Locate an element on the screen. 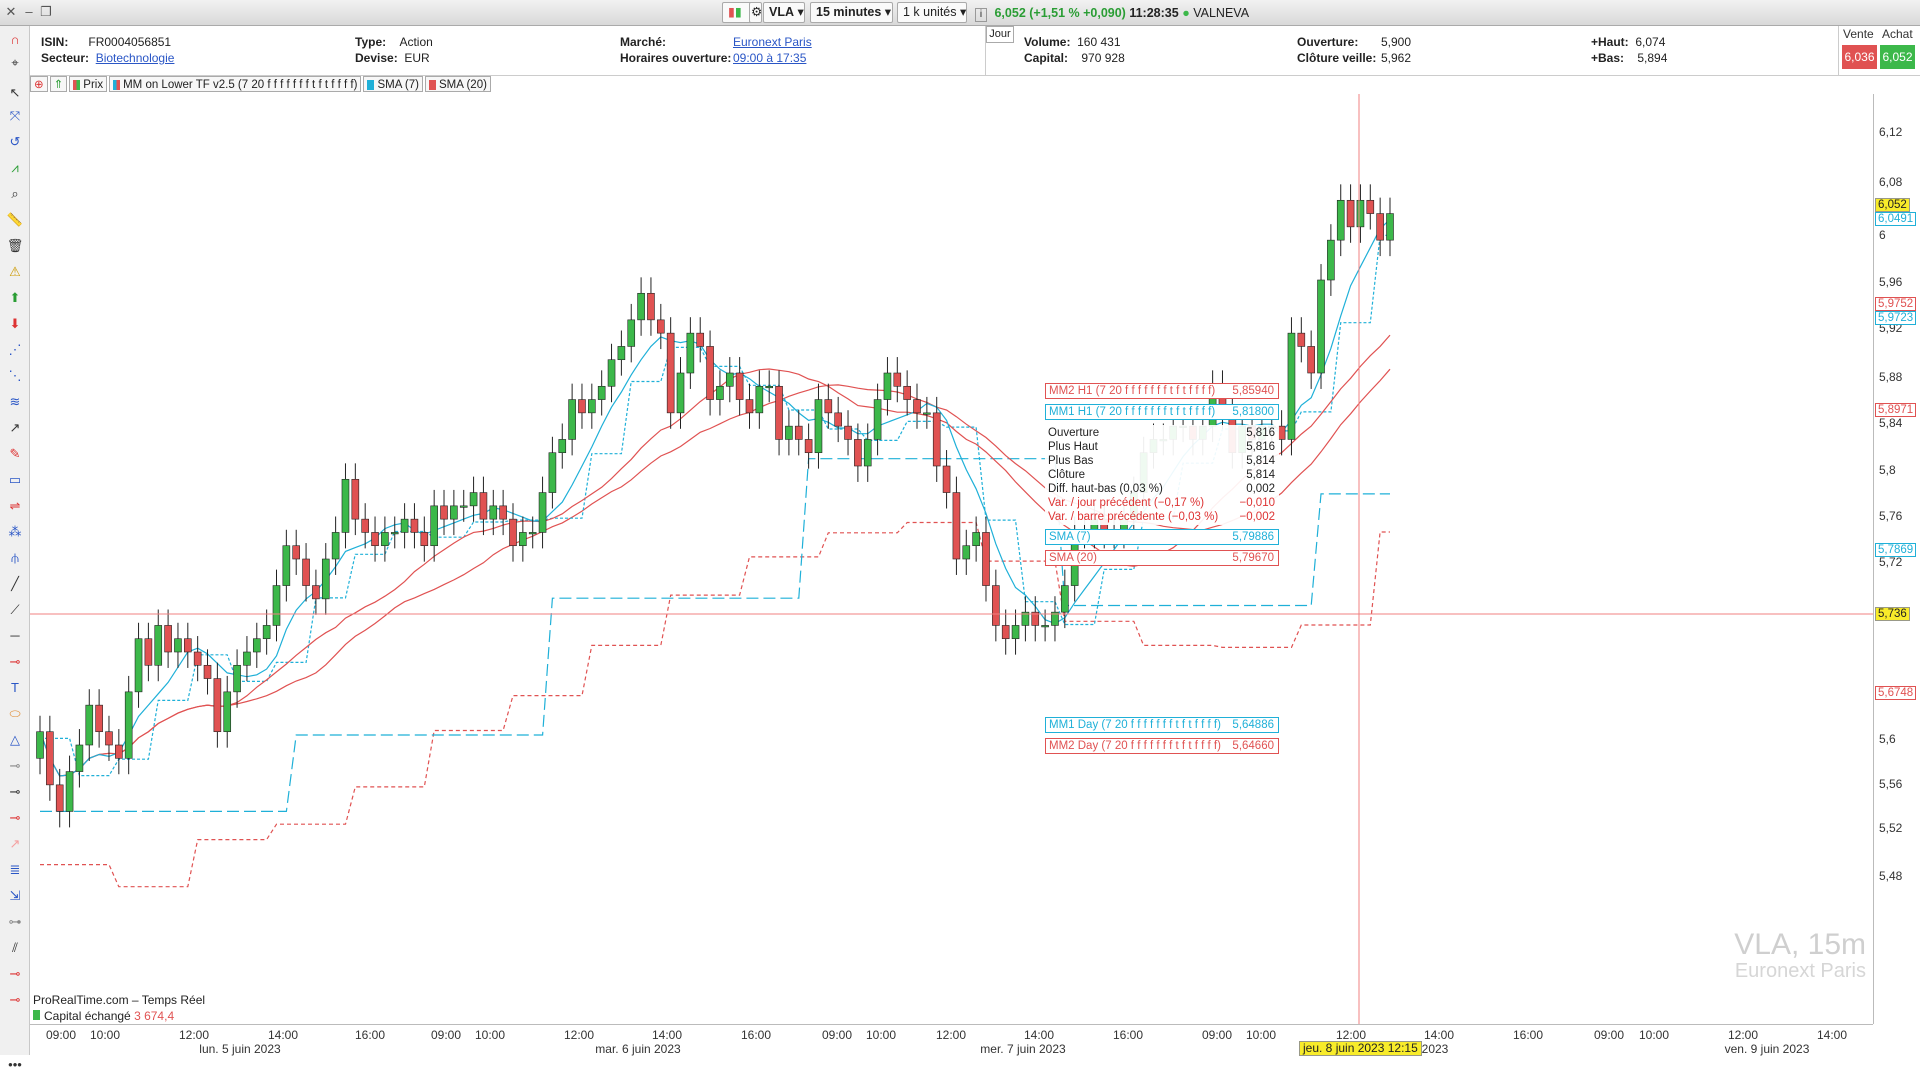 The height and width of the screenshot is (1074, 1920). zoom-icon: ⌕ is located at coordinates (15, 194).